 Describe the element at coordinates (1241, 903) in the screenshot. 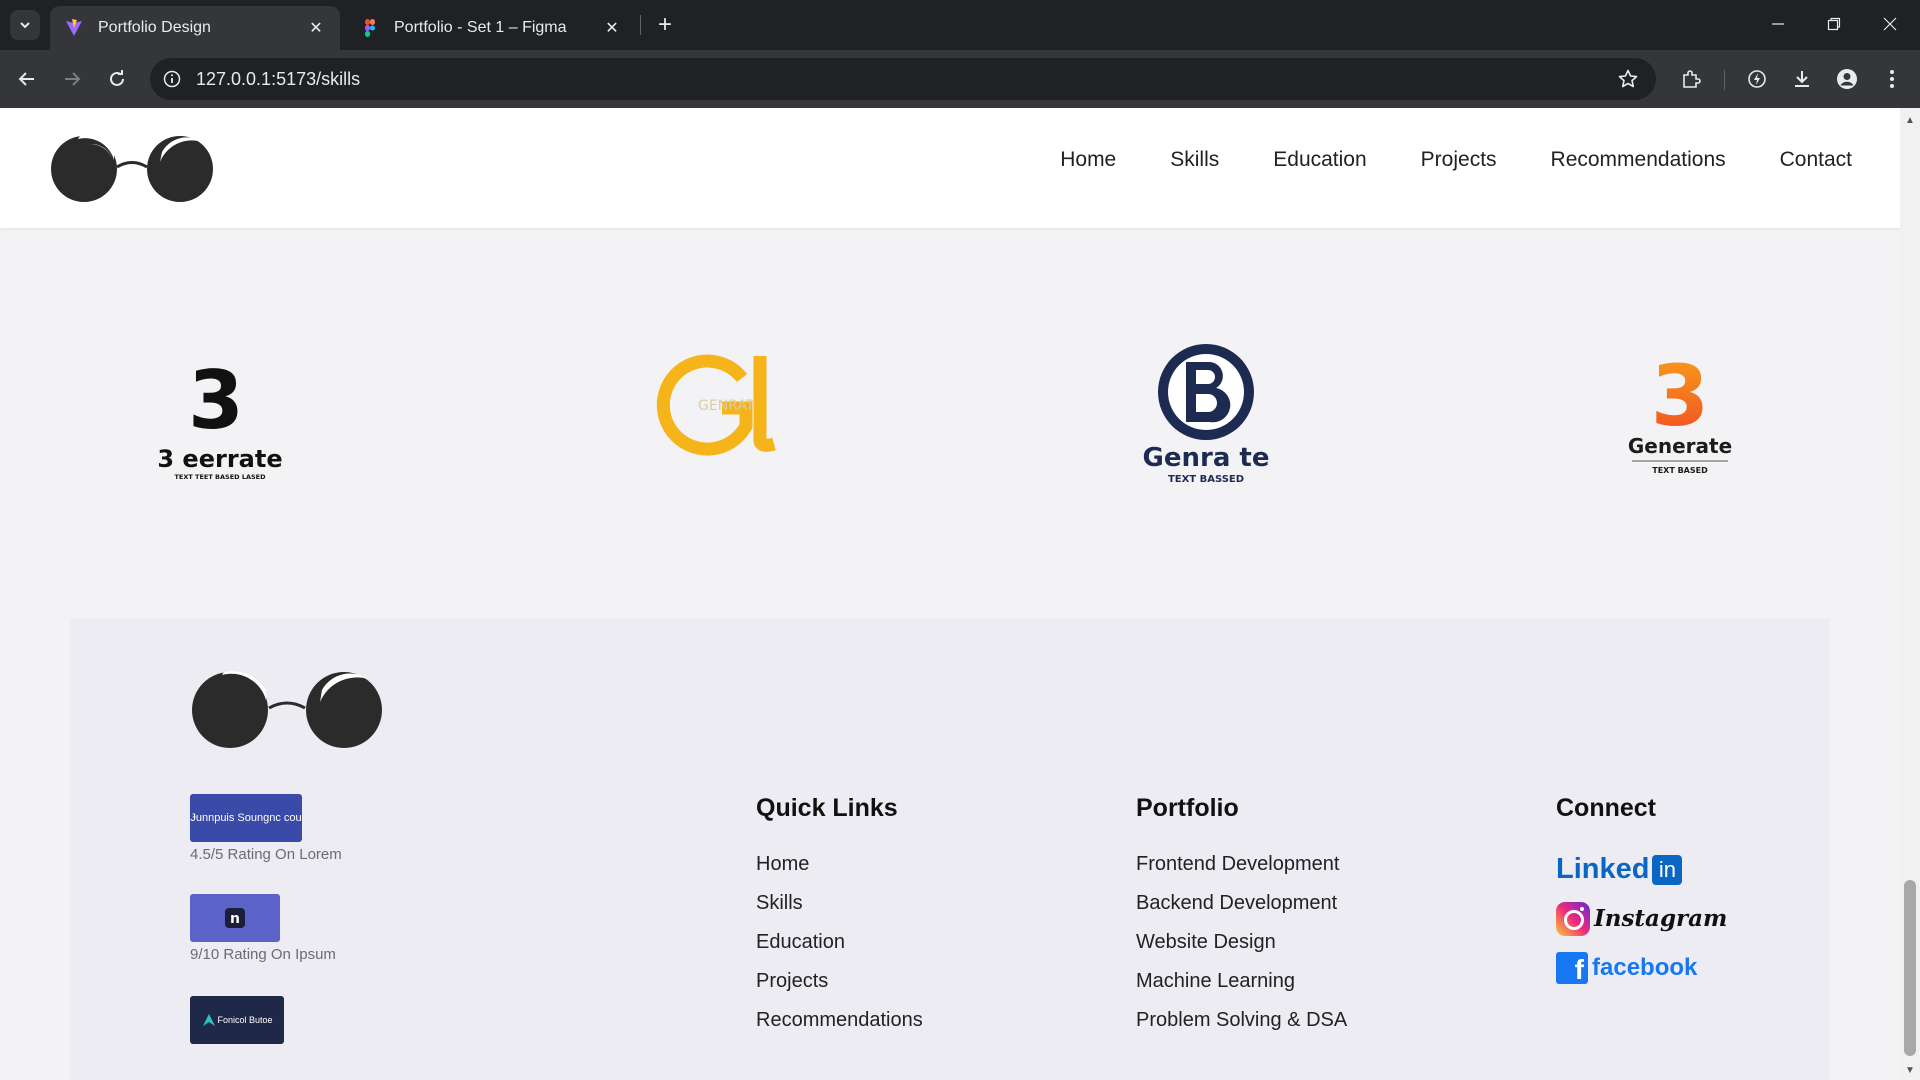

I see `portfolio-link-backend: Backend Development` at that location.